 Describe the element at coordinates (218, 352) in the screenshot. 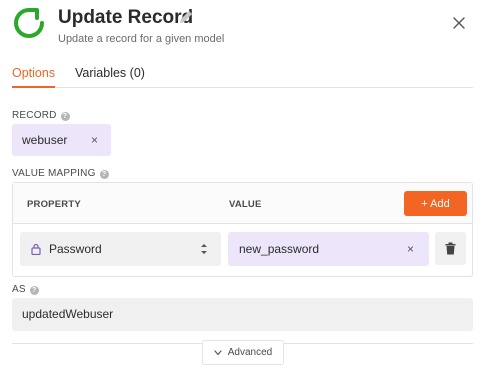

I see `chevron-down-icon` at that location.